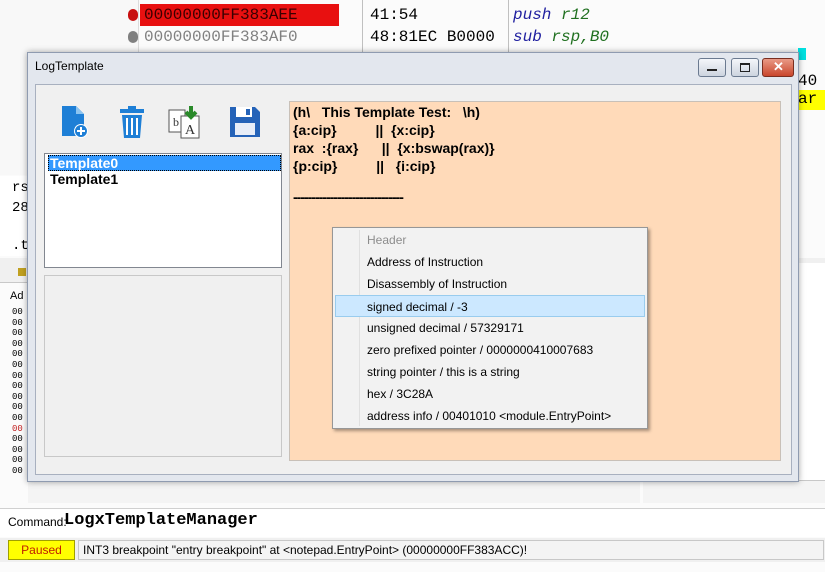 The height and width of the screenshot is (572, 825). Describe the element at coordinates (176, 122) in the screenshot. I see `svg-text: b` at that location.